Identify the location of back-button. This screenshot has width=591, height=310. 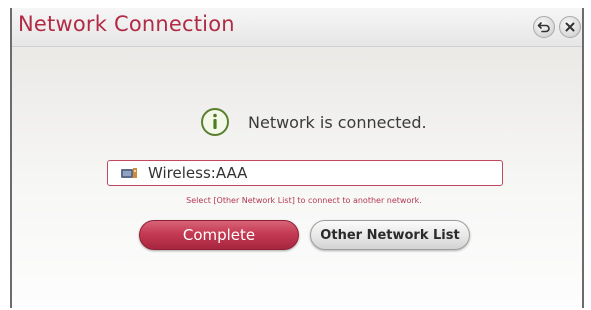
(544, 27).